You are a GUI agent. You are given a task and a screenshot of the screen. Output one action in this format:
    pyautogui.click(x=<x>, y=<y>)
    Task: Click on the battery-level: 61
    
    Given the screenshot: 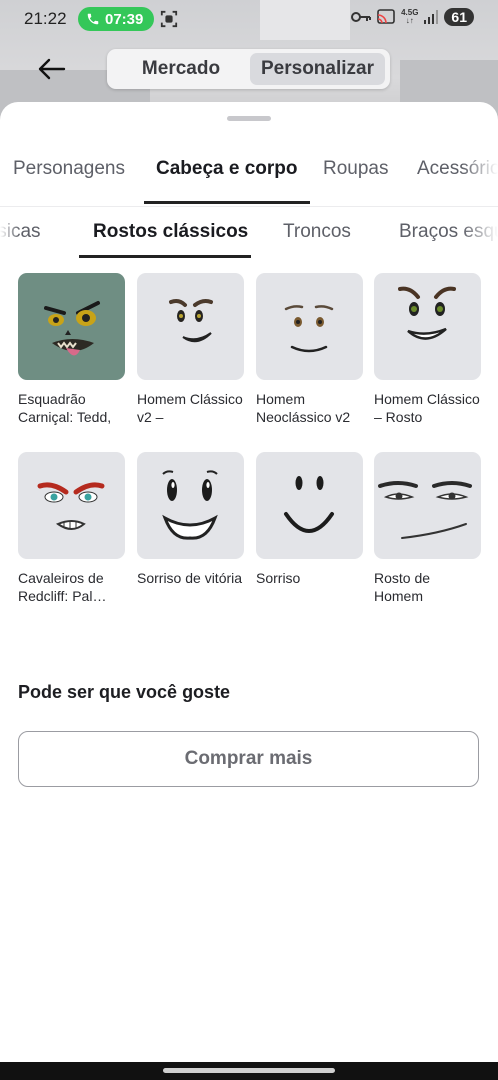 What is the action you would take?
    pyautogui.click(x=459, y=17)
    